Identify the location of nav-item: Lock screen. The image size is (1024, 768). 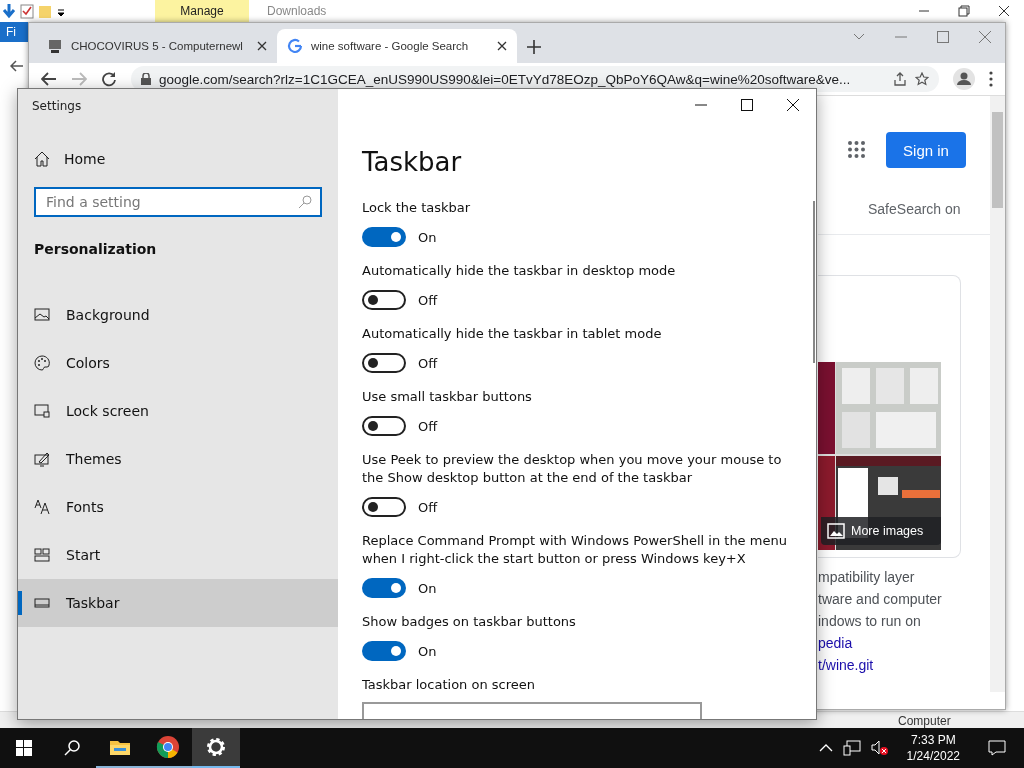
(178, 411).